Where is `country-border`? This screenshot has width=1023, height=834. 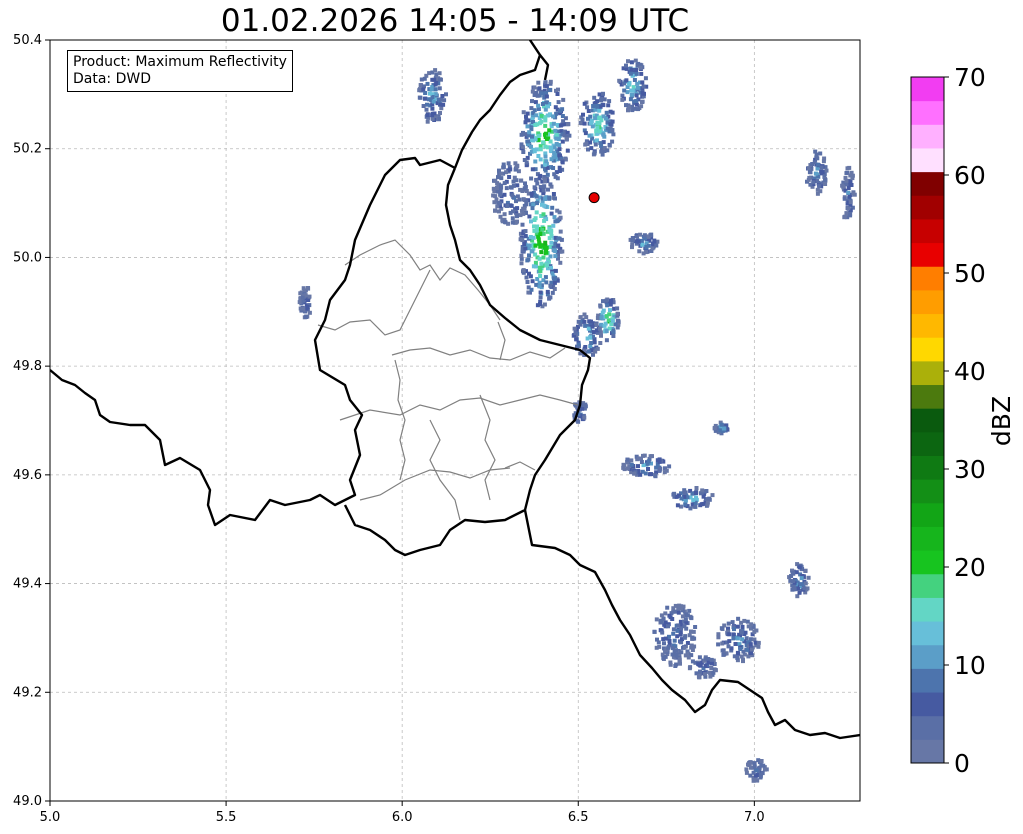
country-border is located at coordinates (544, 67).